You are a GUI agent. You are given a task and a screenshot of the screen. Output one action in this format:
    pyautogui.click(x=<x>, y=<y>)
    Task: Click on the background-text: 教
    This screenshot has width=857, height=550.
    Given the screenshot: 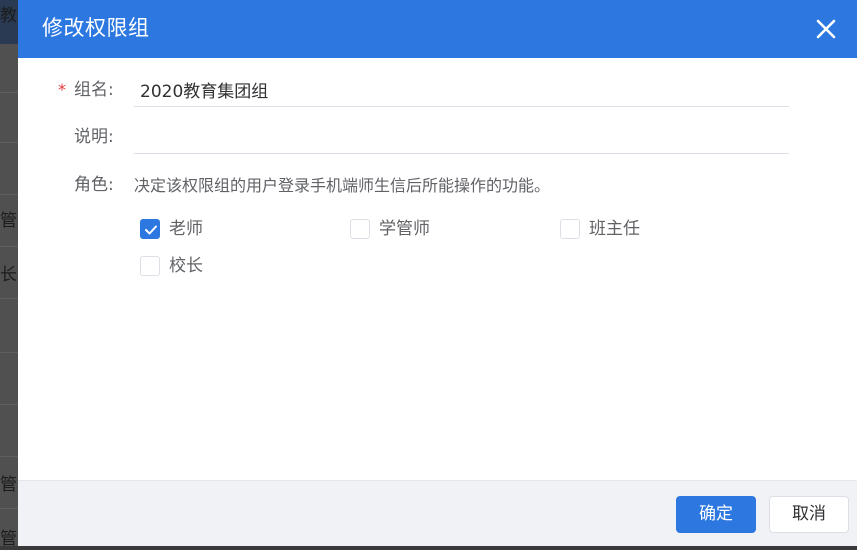 What is the action you would take?
    pyautogui.click(x=8, y=16)
    